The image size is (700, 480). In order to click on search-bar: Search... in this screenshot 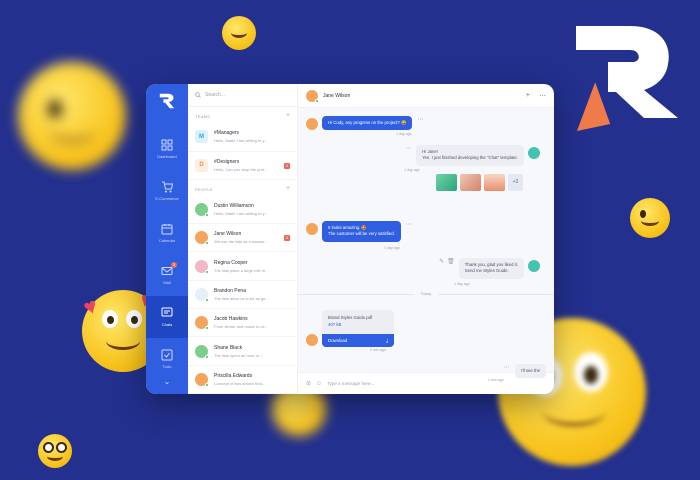, I will do `click(242, 96)`.